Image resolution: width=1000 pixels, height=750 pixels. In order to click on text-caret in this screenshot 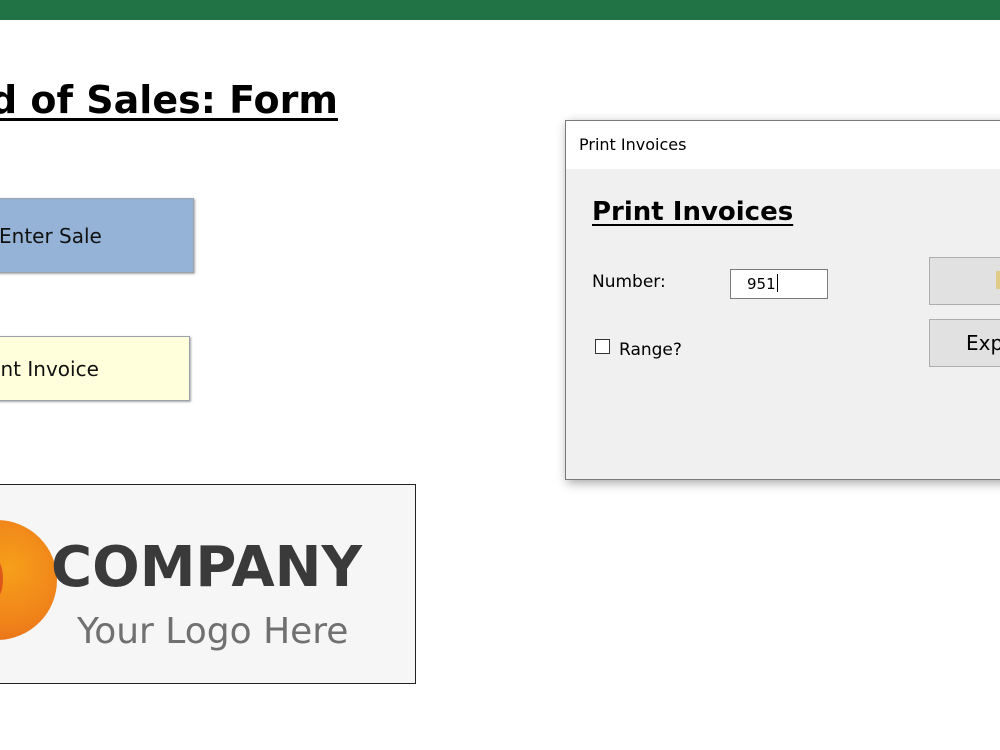, I will do `click(777, 283)`.